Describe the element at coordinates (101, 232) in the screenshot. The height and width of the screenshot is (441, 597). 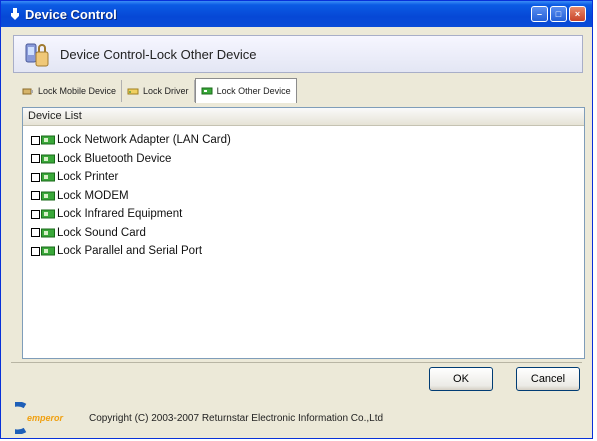
I see `device-item-label: Lock Sound Card` at that location.